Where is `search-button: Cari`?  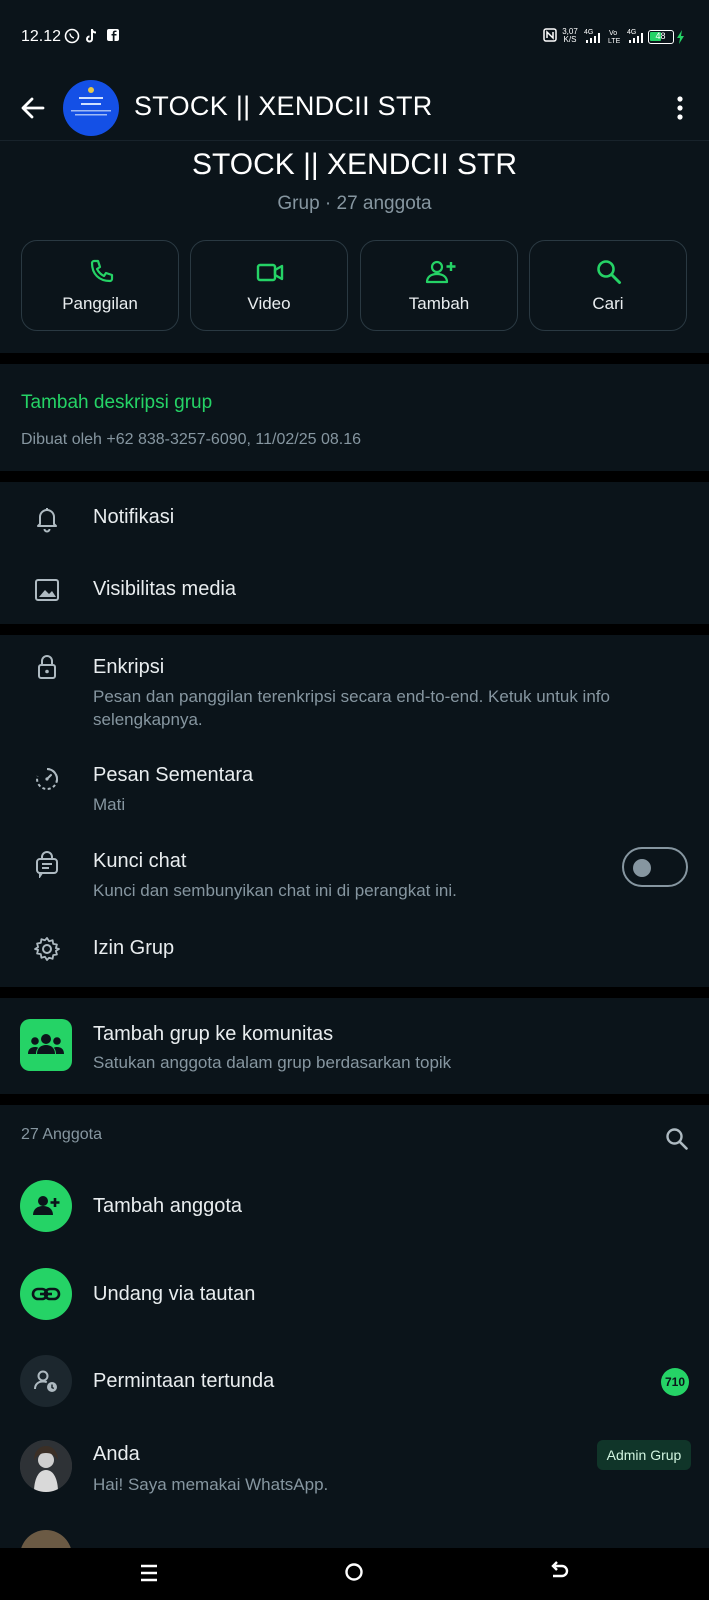
search-button: Cari is located at coordinates (608, 285).